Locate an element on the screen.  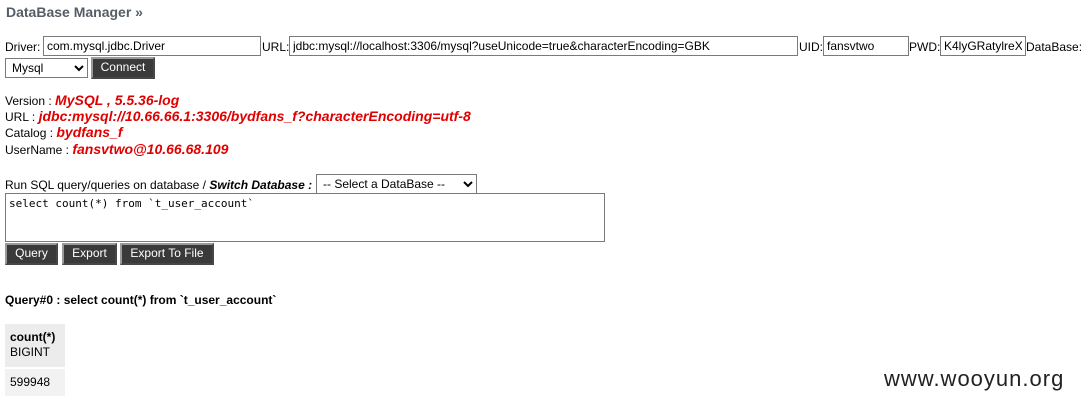
catalog-value: bydfans_f is located at coordinates (89, 132).